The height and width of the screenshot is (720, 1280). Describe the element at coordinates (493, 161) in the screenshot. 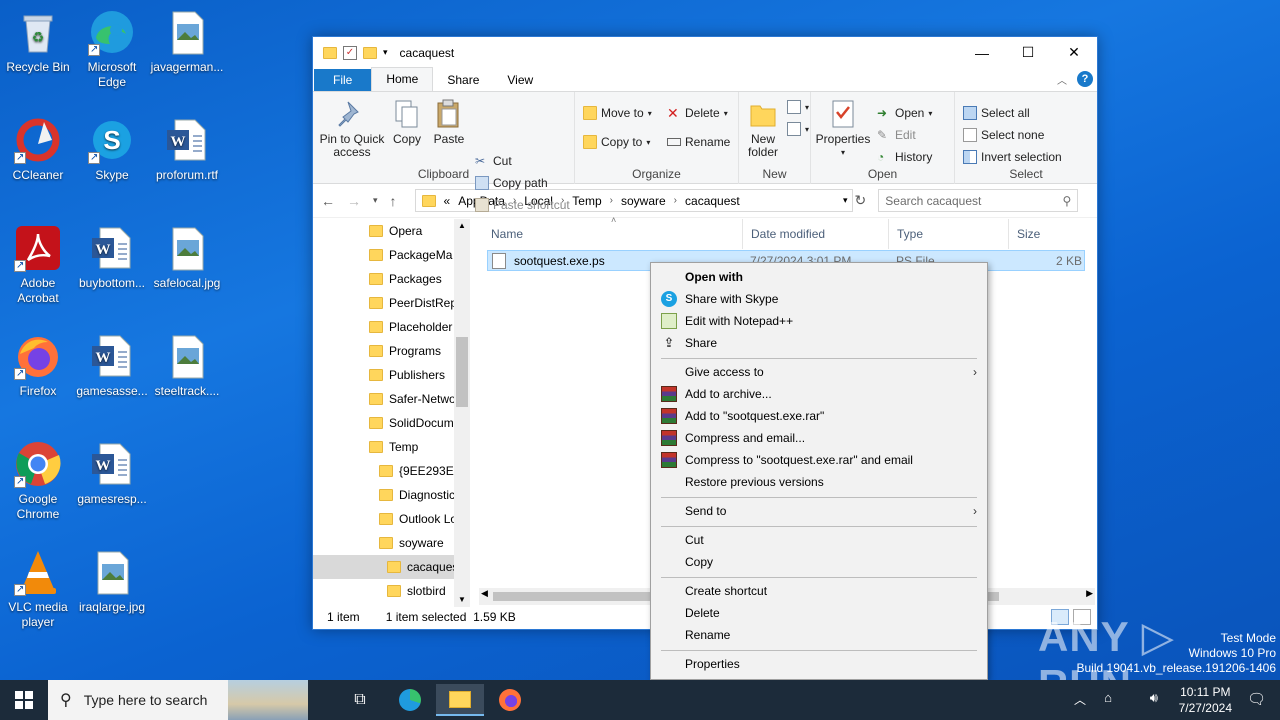

I see `cut-button: ✂ Cut` at that location.